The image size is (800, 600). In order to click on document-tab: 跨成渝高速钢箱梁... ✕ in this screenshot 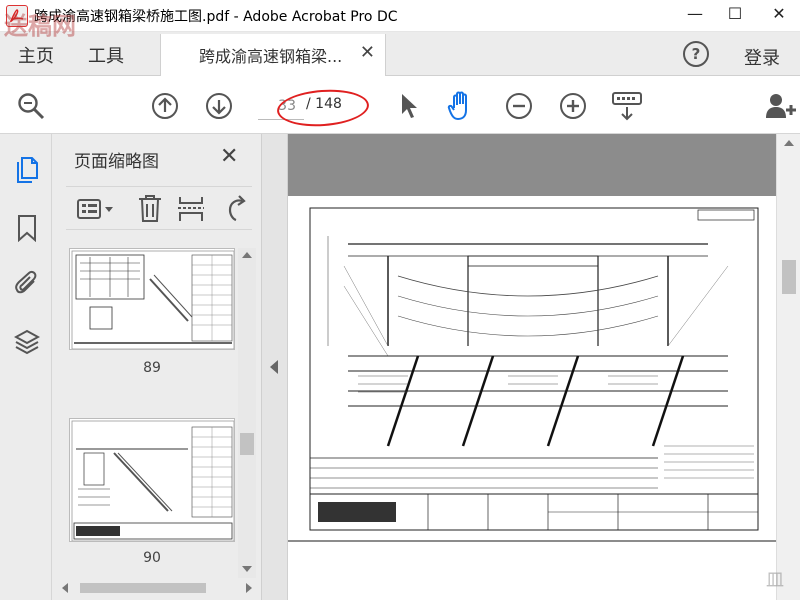, I will do `click(273, 55)`.